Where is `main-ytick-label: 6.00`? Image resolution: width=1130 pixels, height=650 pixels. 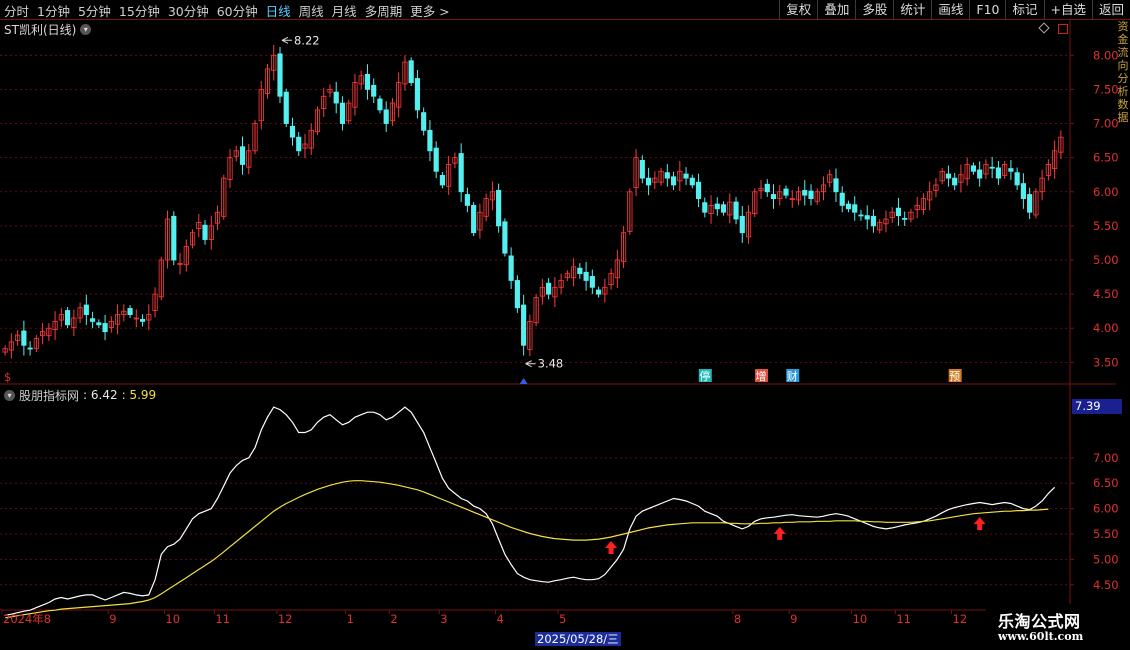 main-ytick-label: 6.00 is located at coordinates (1106, 192).